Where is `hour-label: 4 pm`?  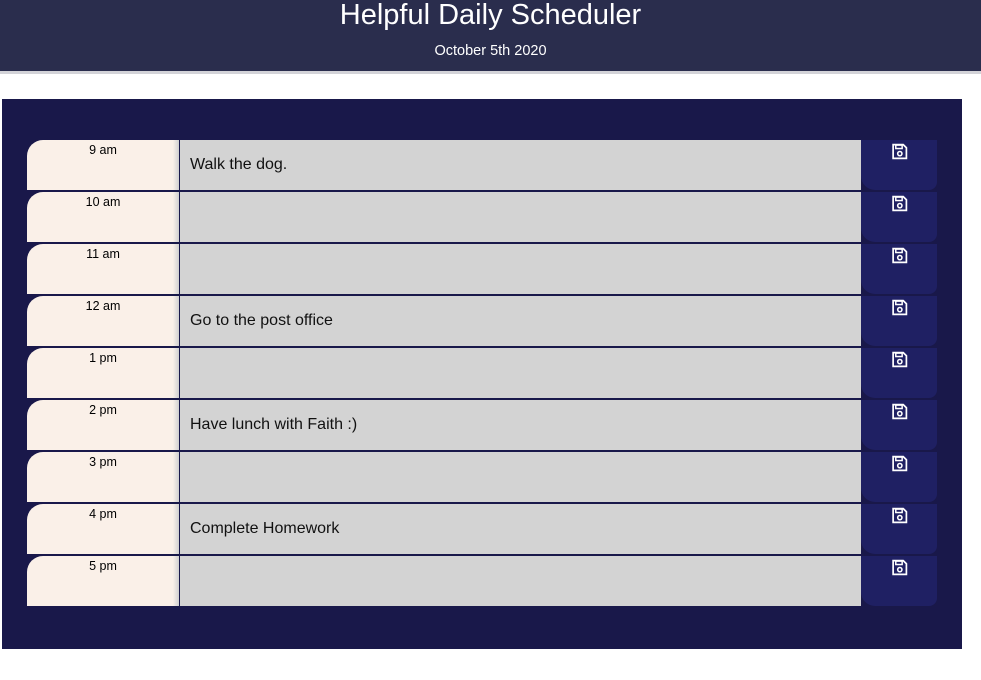 hour-label: 4 pm is located at coordinates (103, 529).